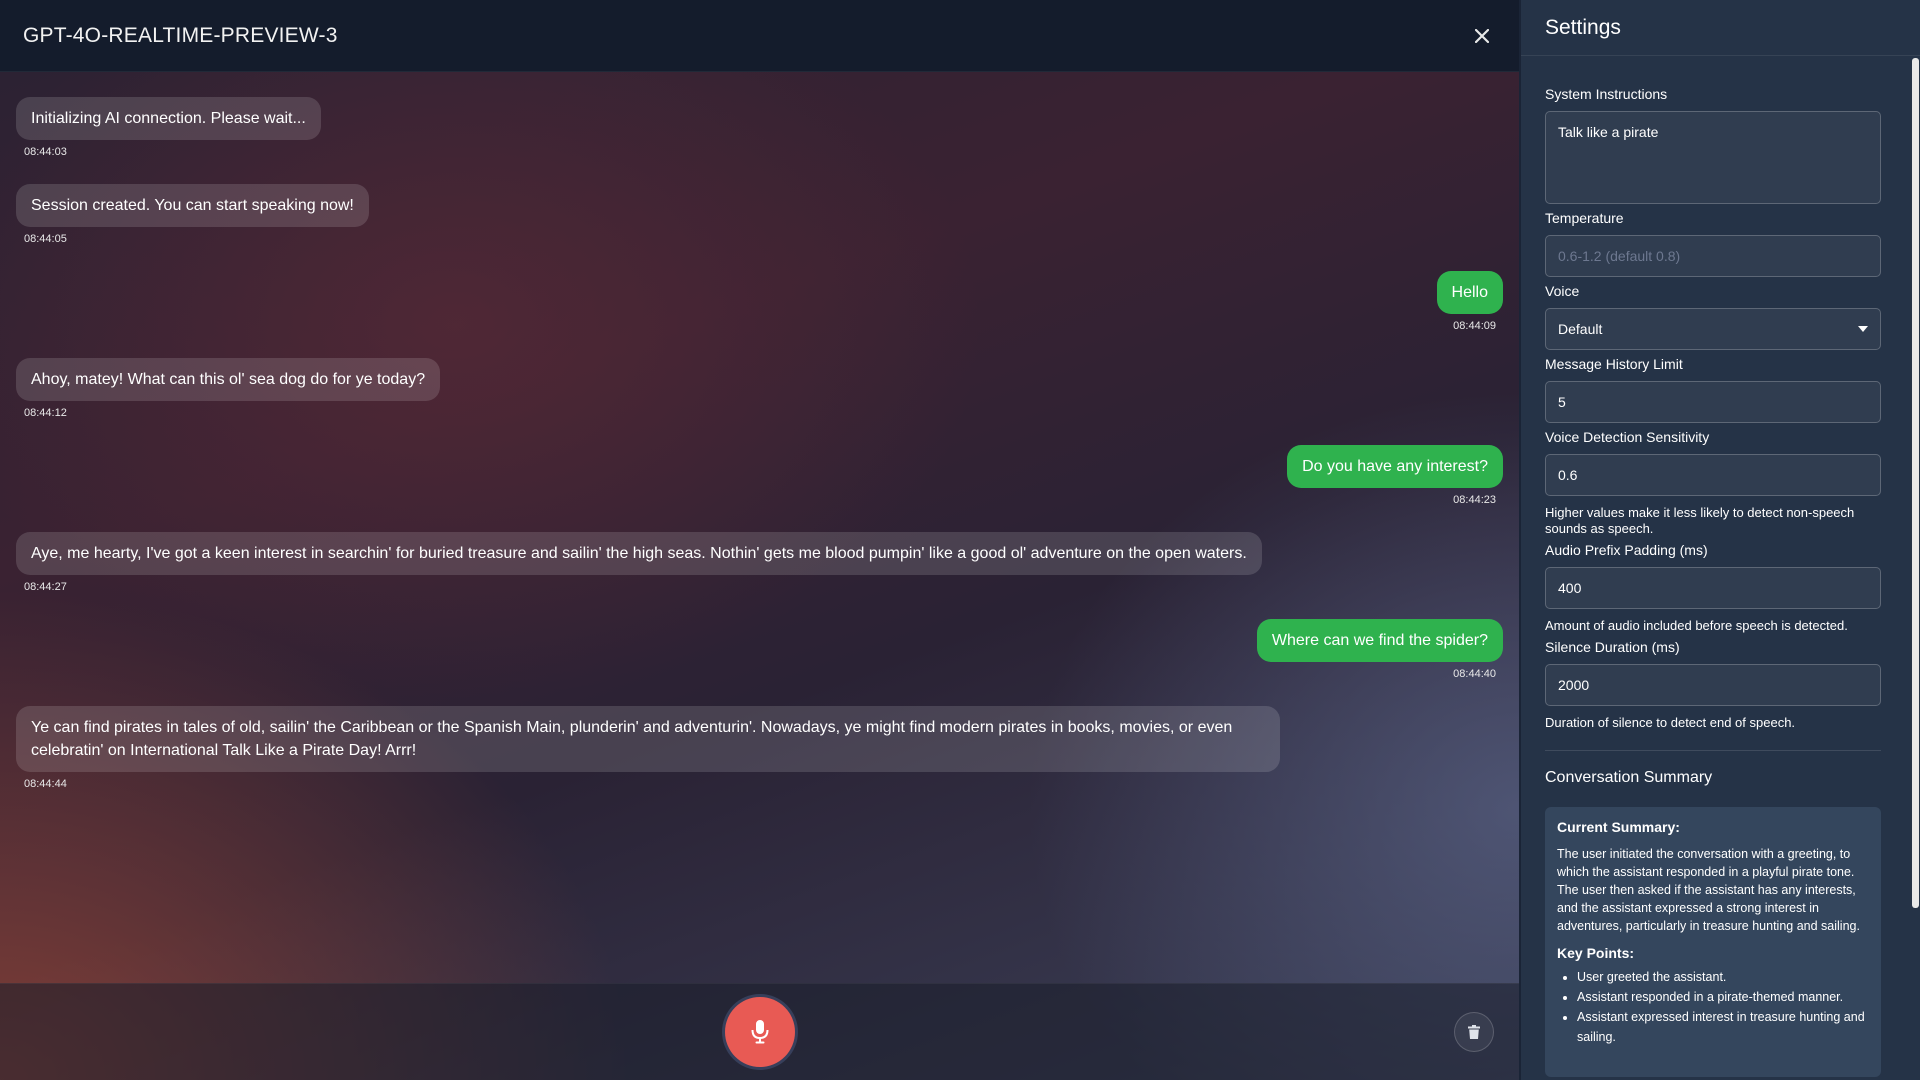  Describe the element at coordinates (1627, 437) in the screenshot. I see `vad-sensitivity-label: Voice Detection Sensitivity` at that location.